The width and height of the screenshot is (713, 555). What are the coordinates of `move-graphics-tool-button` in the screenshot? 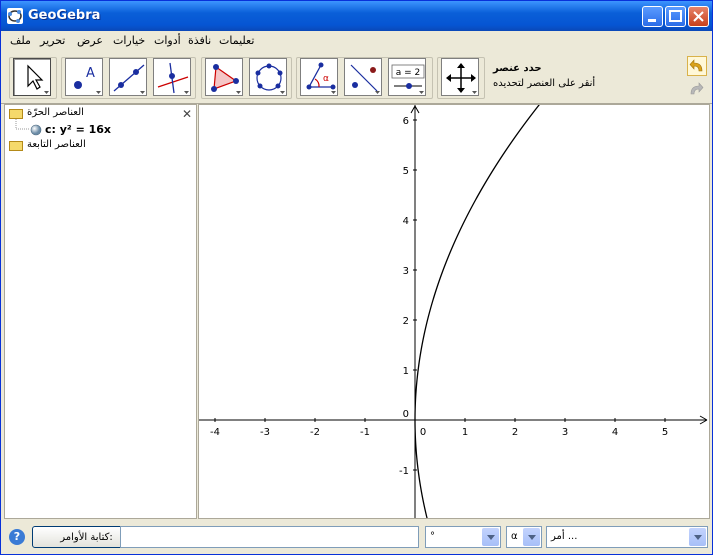 It's located at (460, 77).